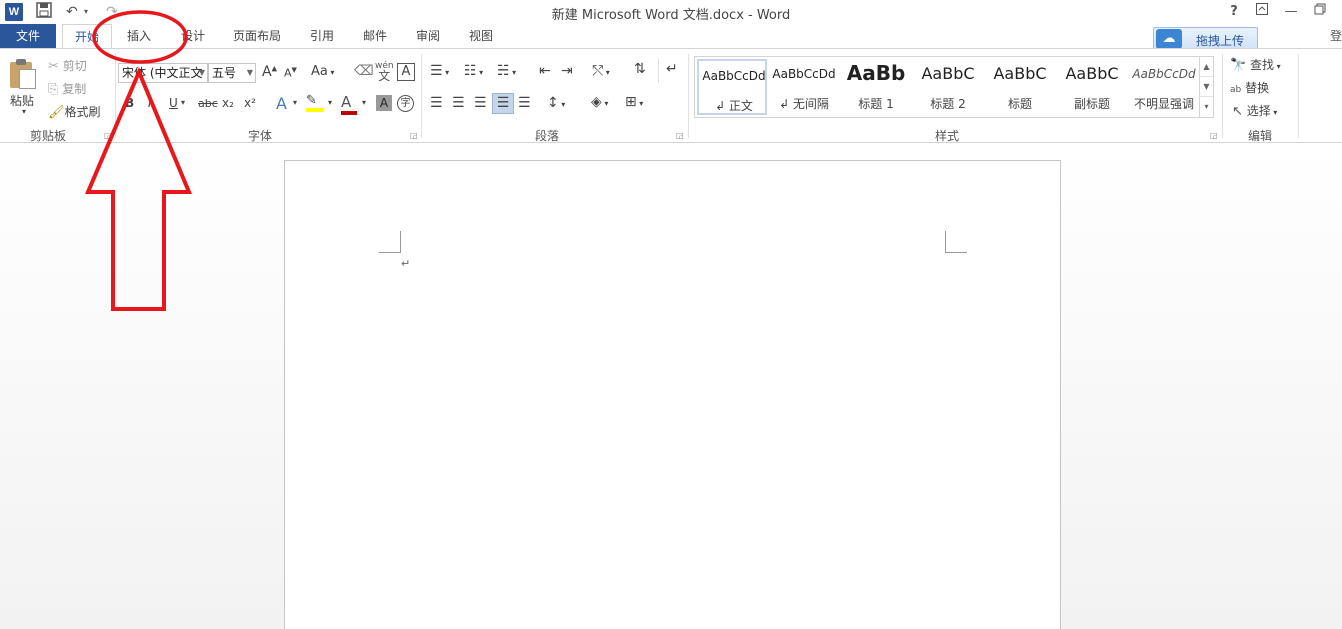 This screenshot has height=629, width=1342. Describe the element at coordinates (290, 73) in the screenshot. I see `shrink-font-button: A▼` at that location.